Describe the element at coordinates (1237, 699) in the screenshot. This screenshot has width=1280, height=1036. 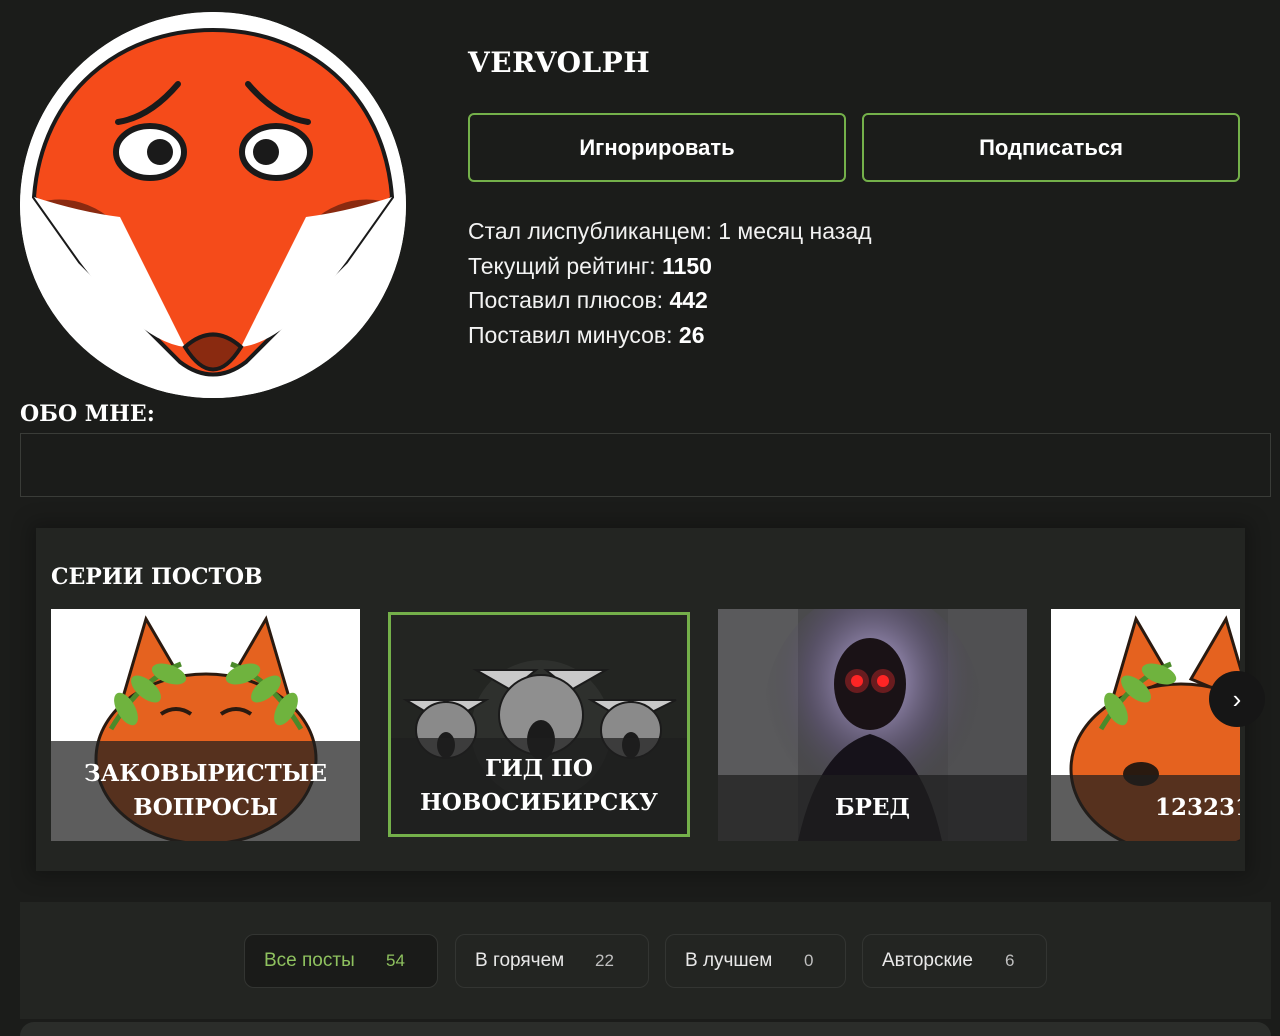
I see `next-arrow-icon: ›` at that location.